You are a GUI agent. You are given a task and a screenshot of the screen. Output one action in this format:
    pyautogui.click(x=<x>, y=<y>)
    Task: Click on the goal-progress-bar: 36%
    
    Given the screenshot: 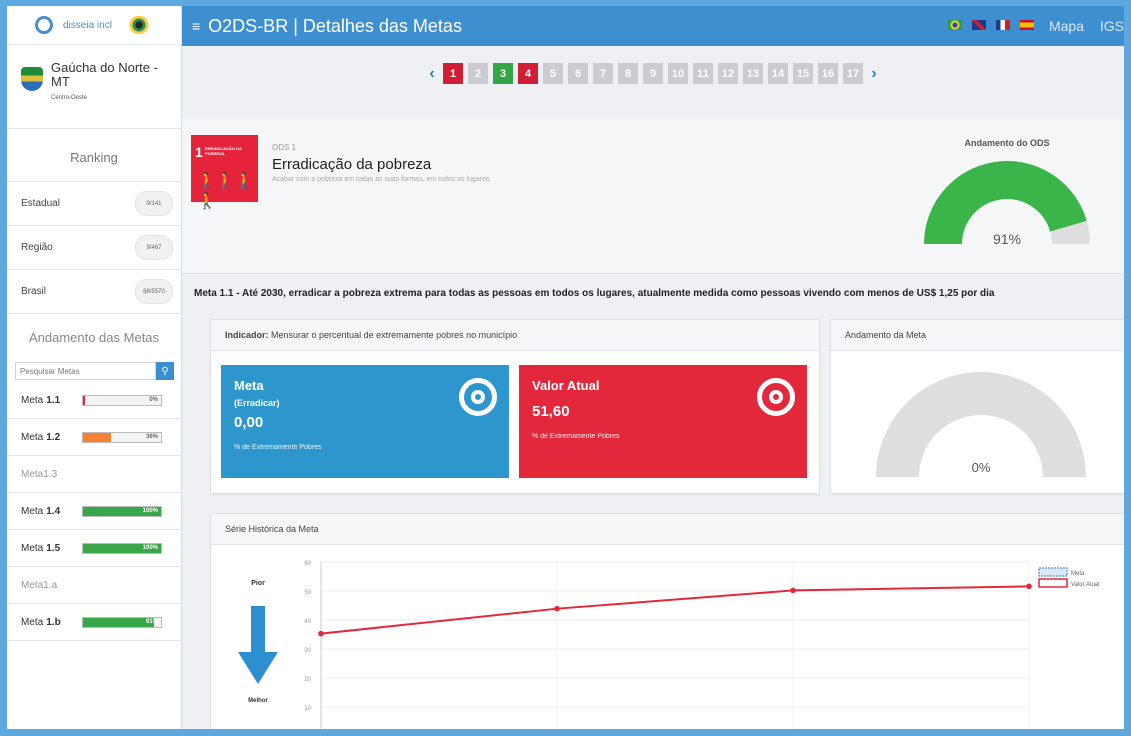 What is the action you would take?
    pyautogui.click(x=122, y=437)
    